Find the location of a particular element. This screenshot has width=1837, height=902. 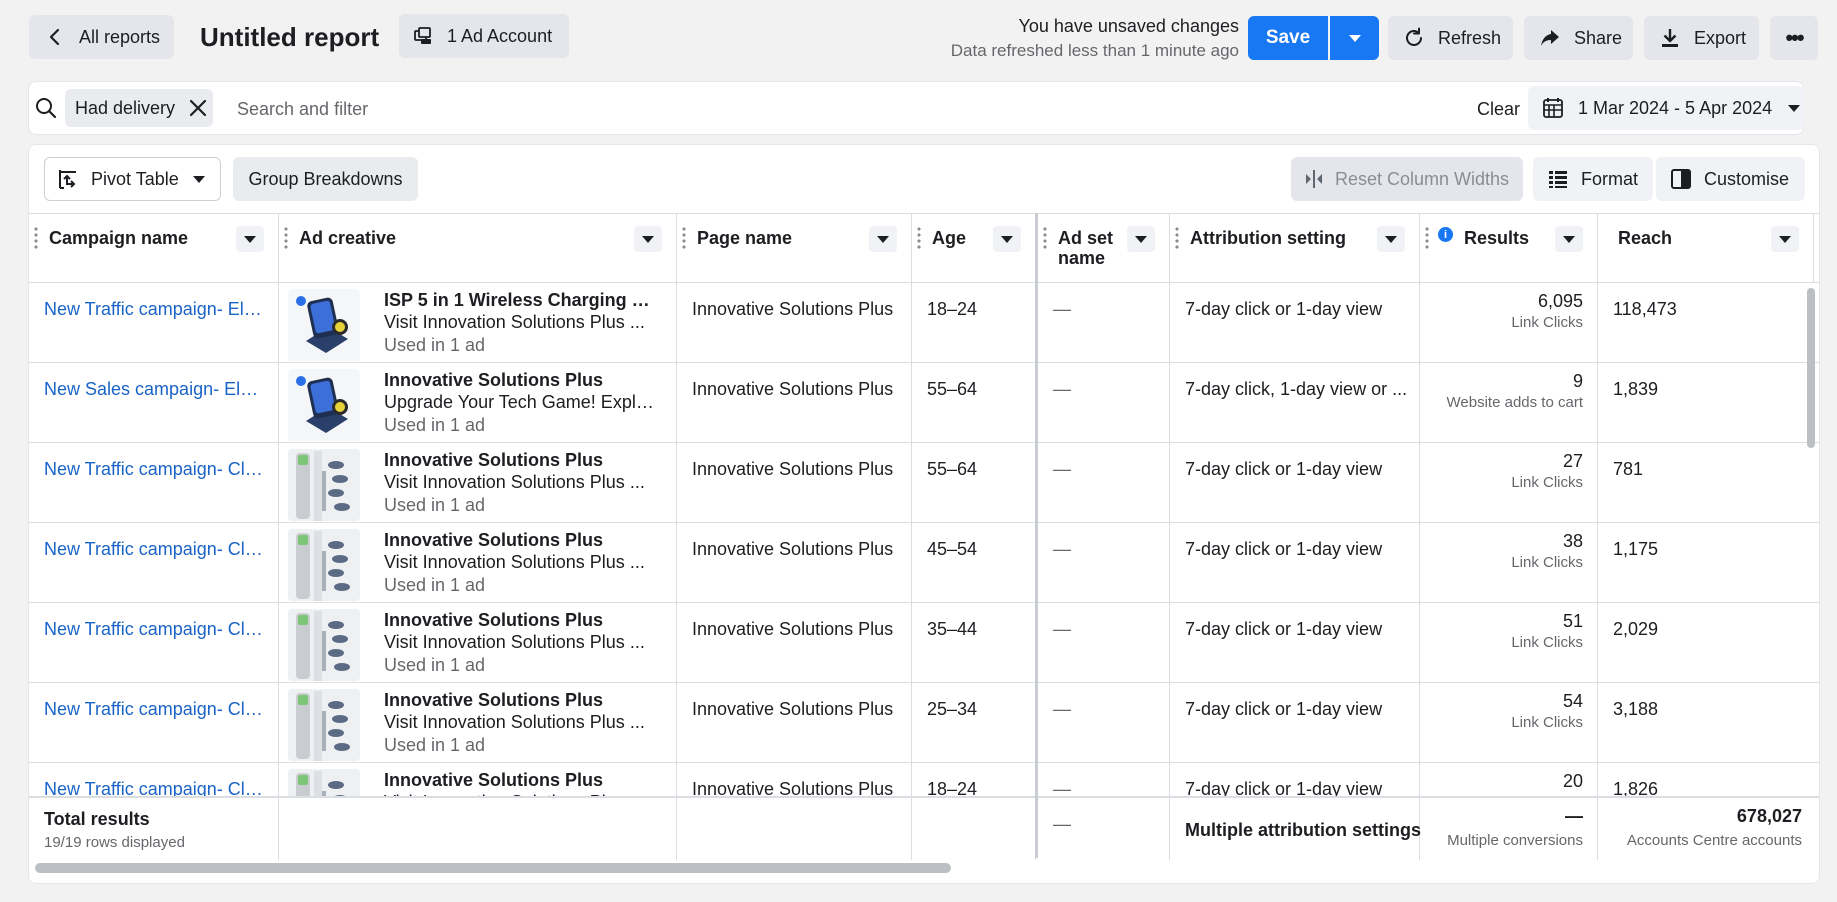

totals-attribution-value: Multiple attribution settings is located at coordinates (1303, 830).